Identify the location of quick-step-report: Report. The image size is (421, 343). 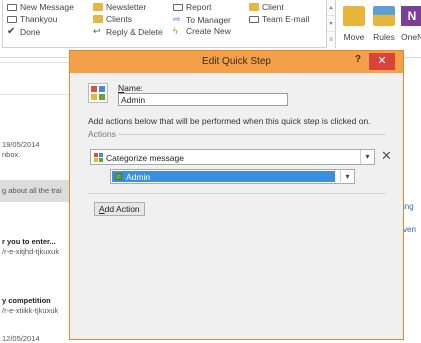
(192, 7).